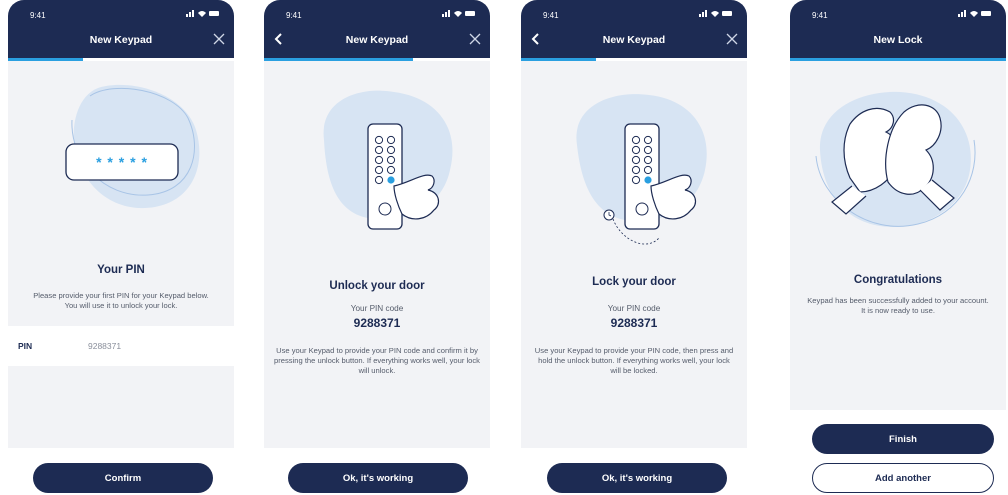 This screenshot has height=495, width=1008. I want to click on pin-field: PIN 9288371, so click(121, 346).